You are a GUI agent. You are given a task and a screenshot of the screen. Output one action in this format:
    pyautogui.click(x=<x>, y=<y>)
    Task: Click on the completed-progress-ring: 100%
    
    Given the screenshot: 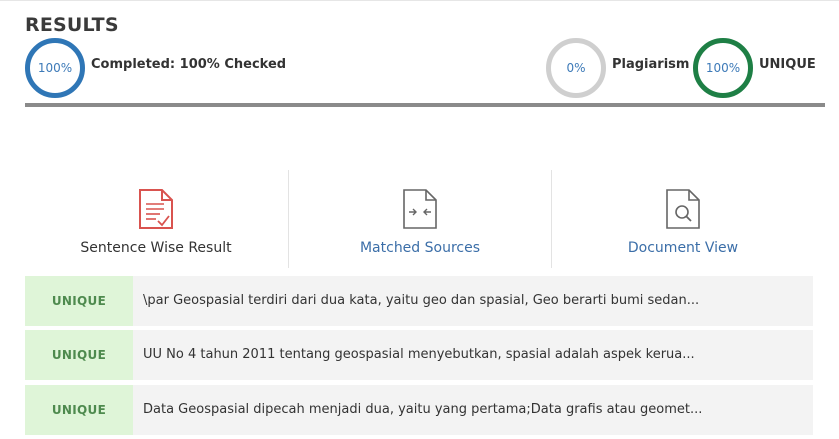 What is the action you would take?
    pyautogui.click(x=55, y=68)
    